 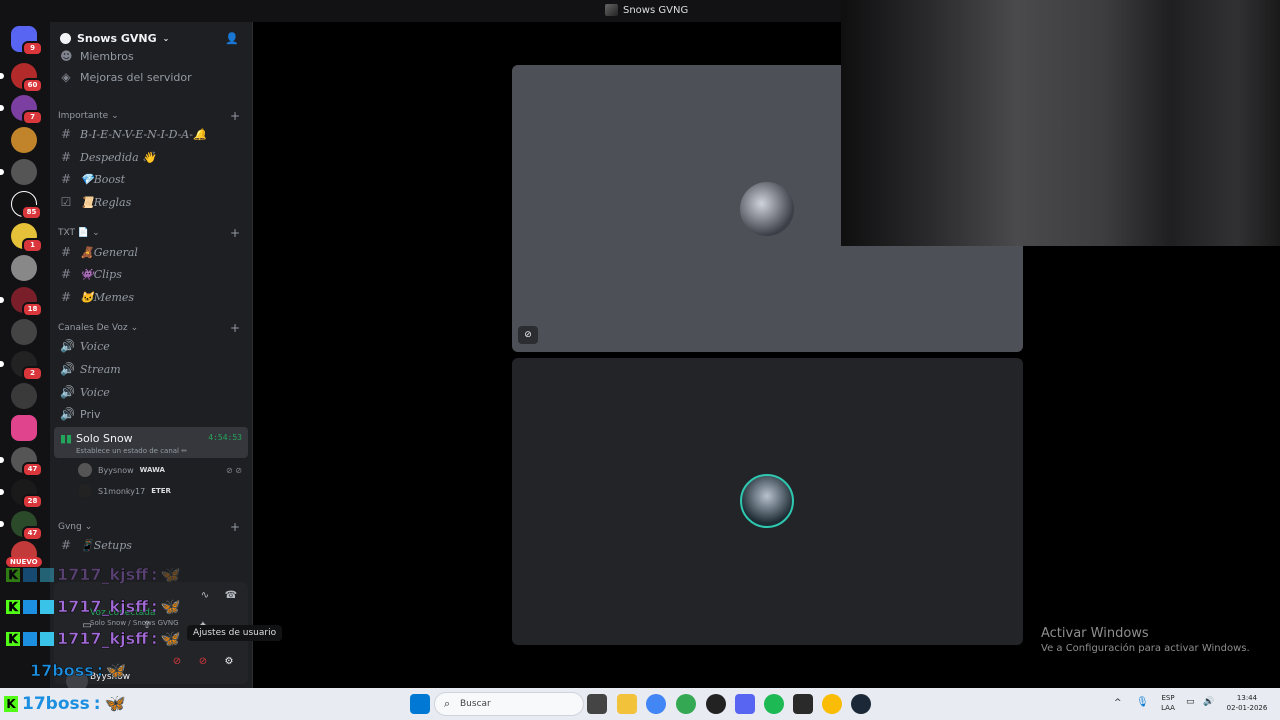 I want to click on chevron-up-icon: ^, so click(x=1118, y=703).